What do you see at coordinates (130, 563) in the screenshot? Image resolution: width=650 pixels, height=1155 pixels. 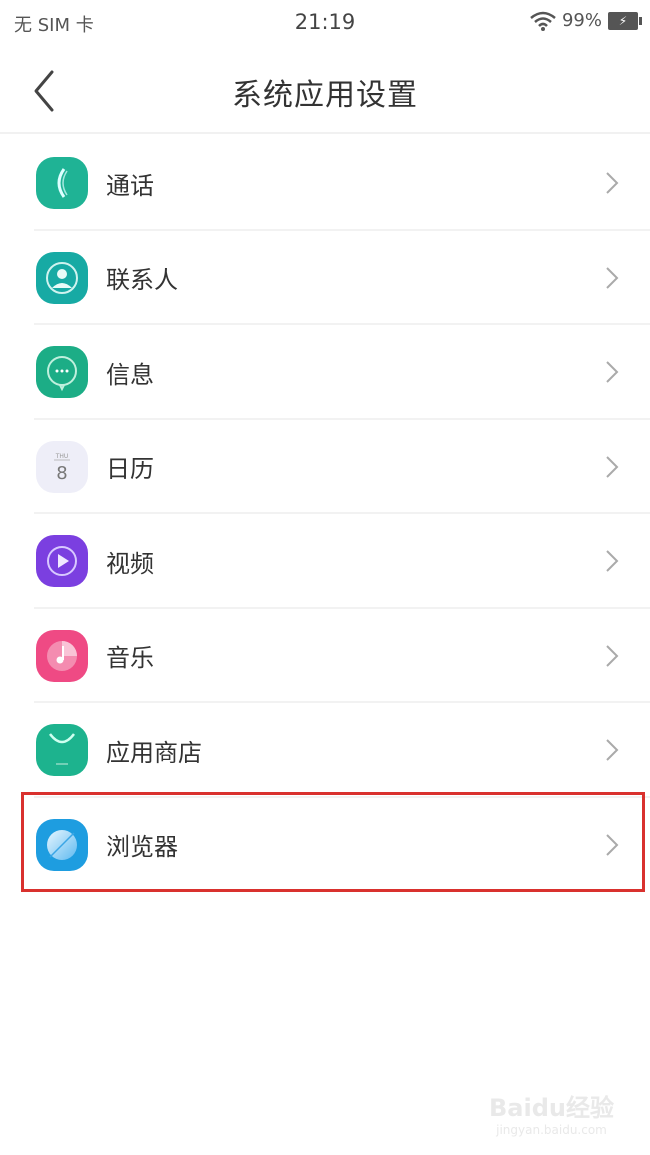 I see `item-label: 视频` at bounding box center [130, 563].